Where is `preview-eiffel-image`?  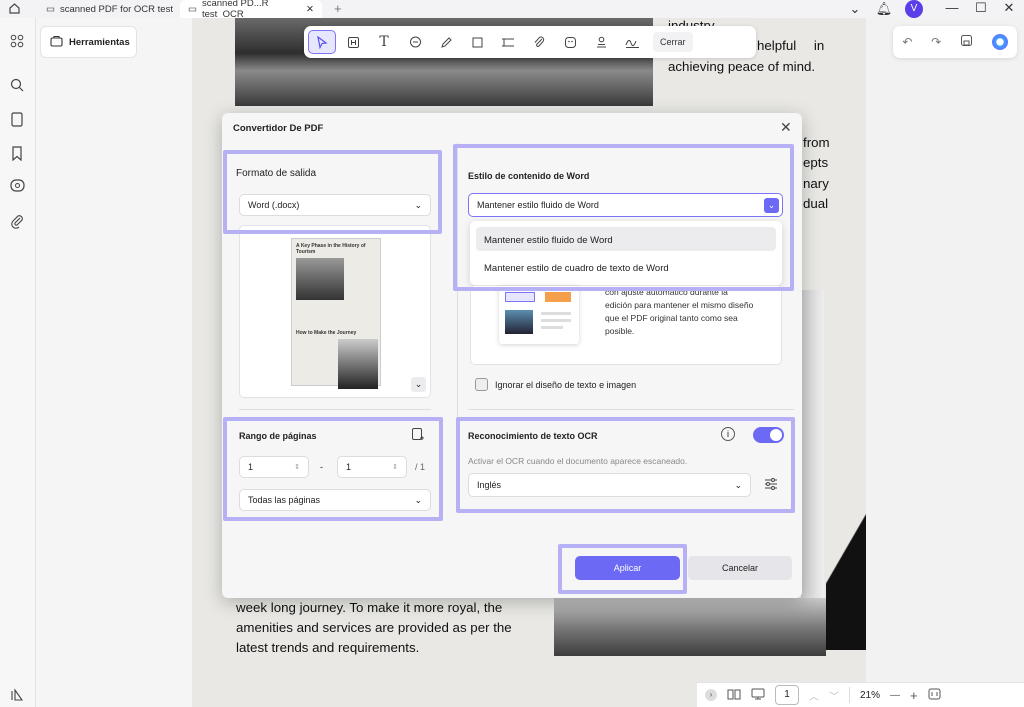 preview-eiffel-image is located at coordinates (358, 364).